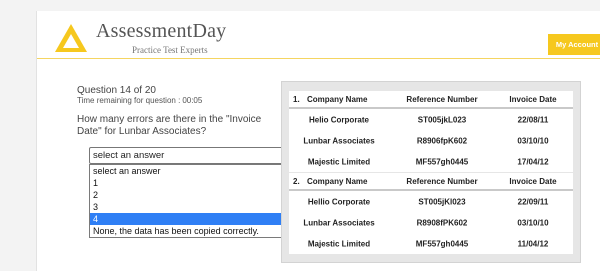 The image size is (600, 271). I want to click on question-number: Question 14 of 20, so click(116, 90).